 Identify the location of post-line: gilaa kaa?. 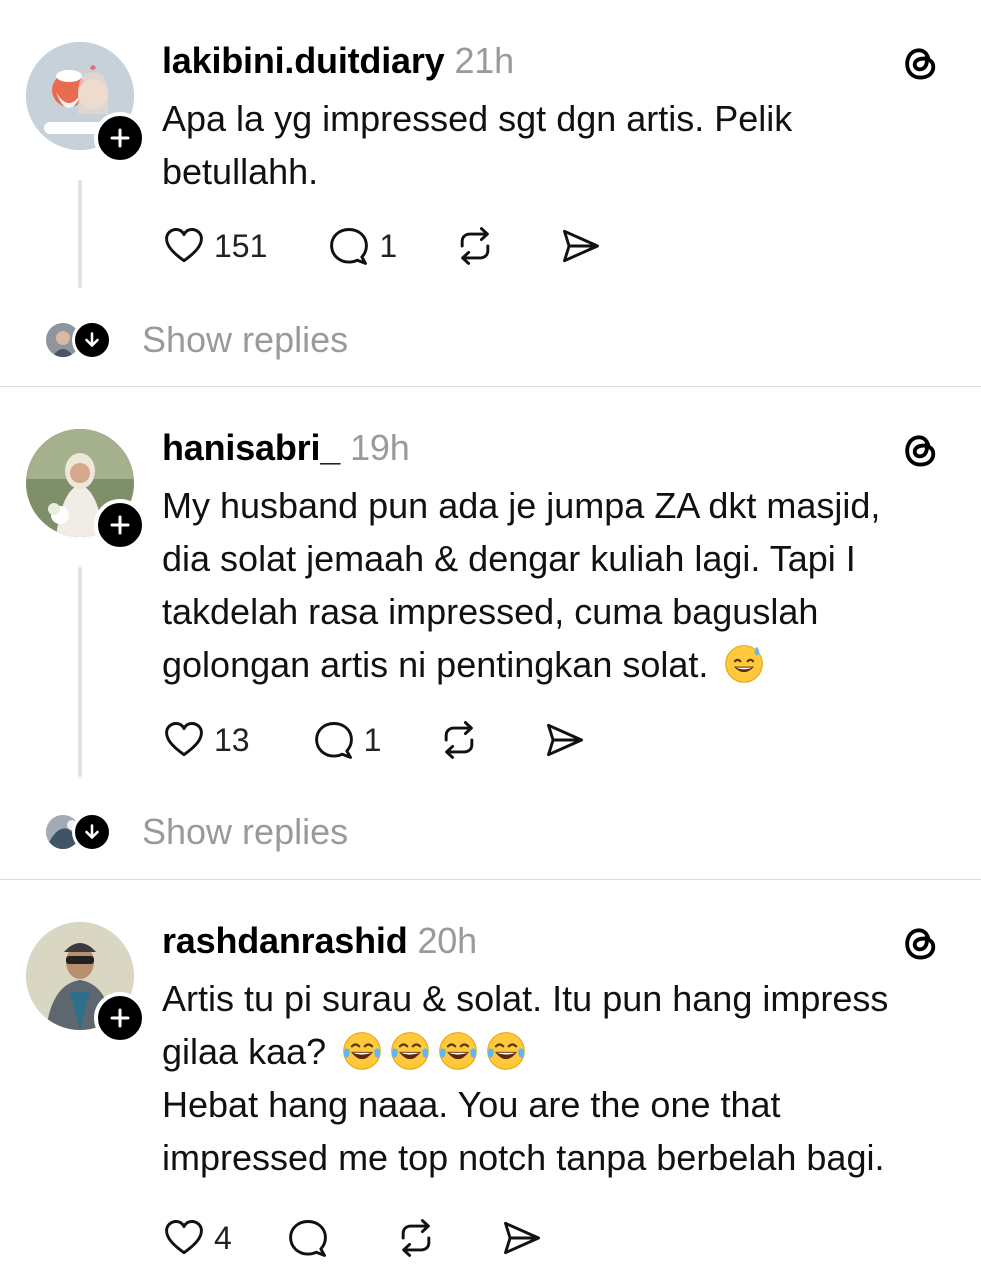
(244, 1051).